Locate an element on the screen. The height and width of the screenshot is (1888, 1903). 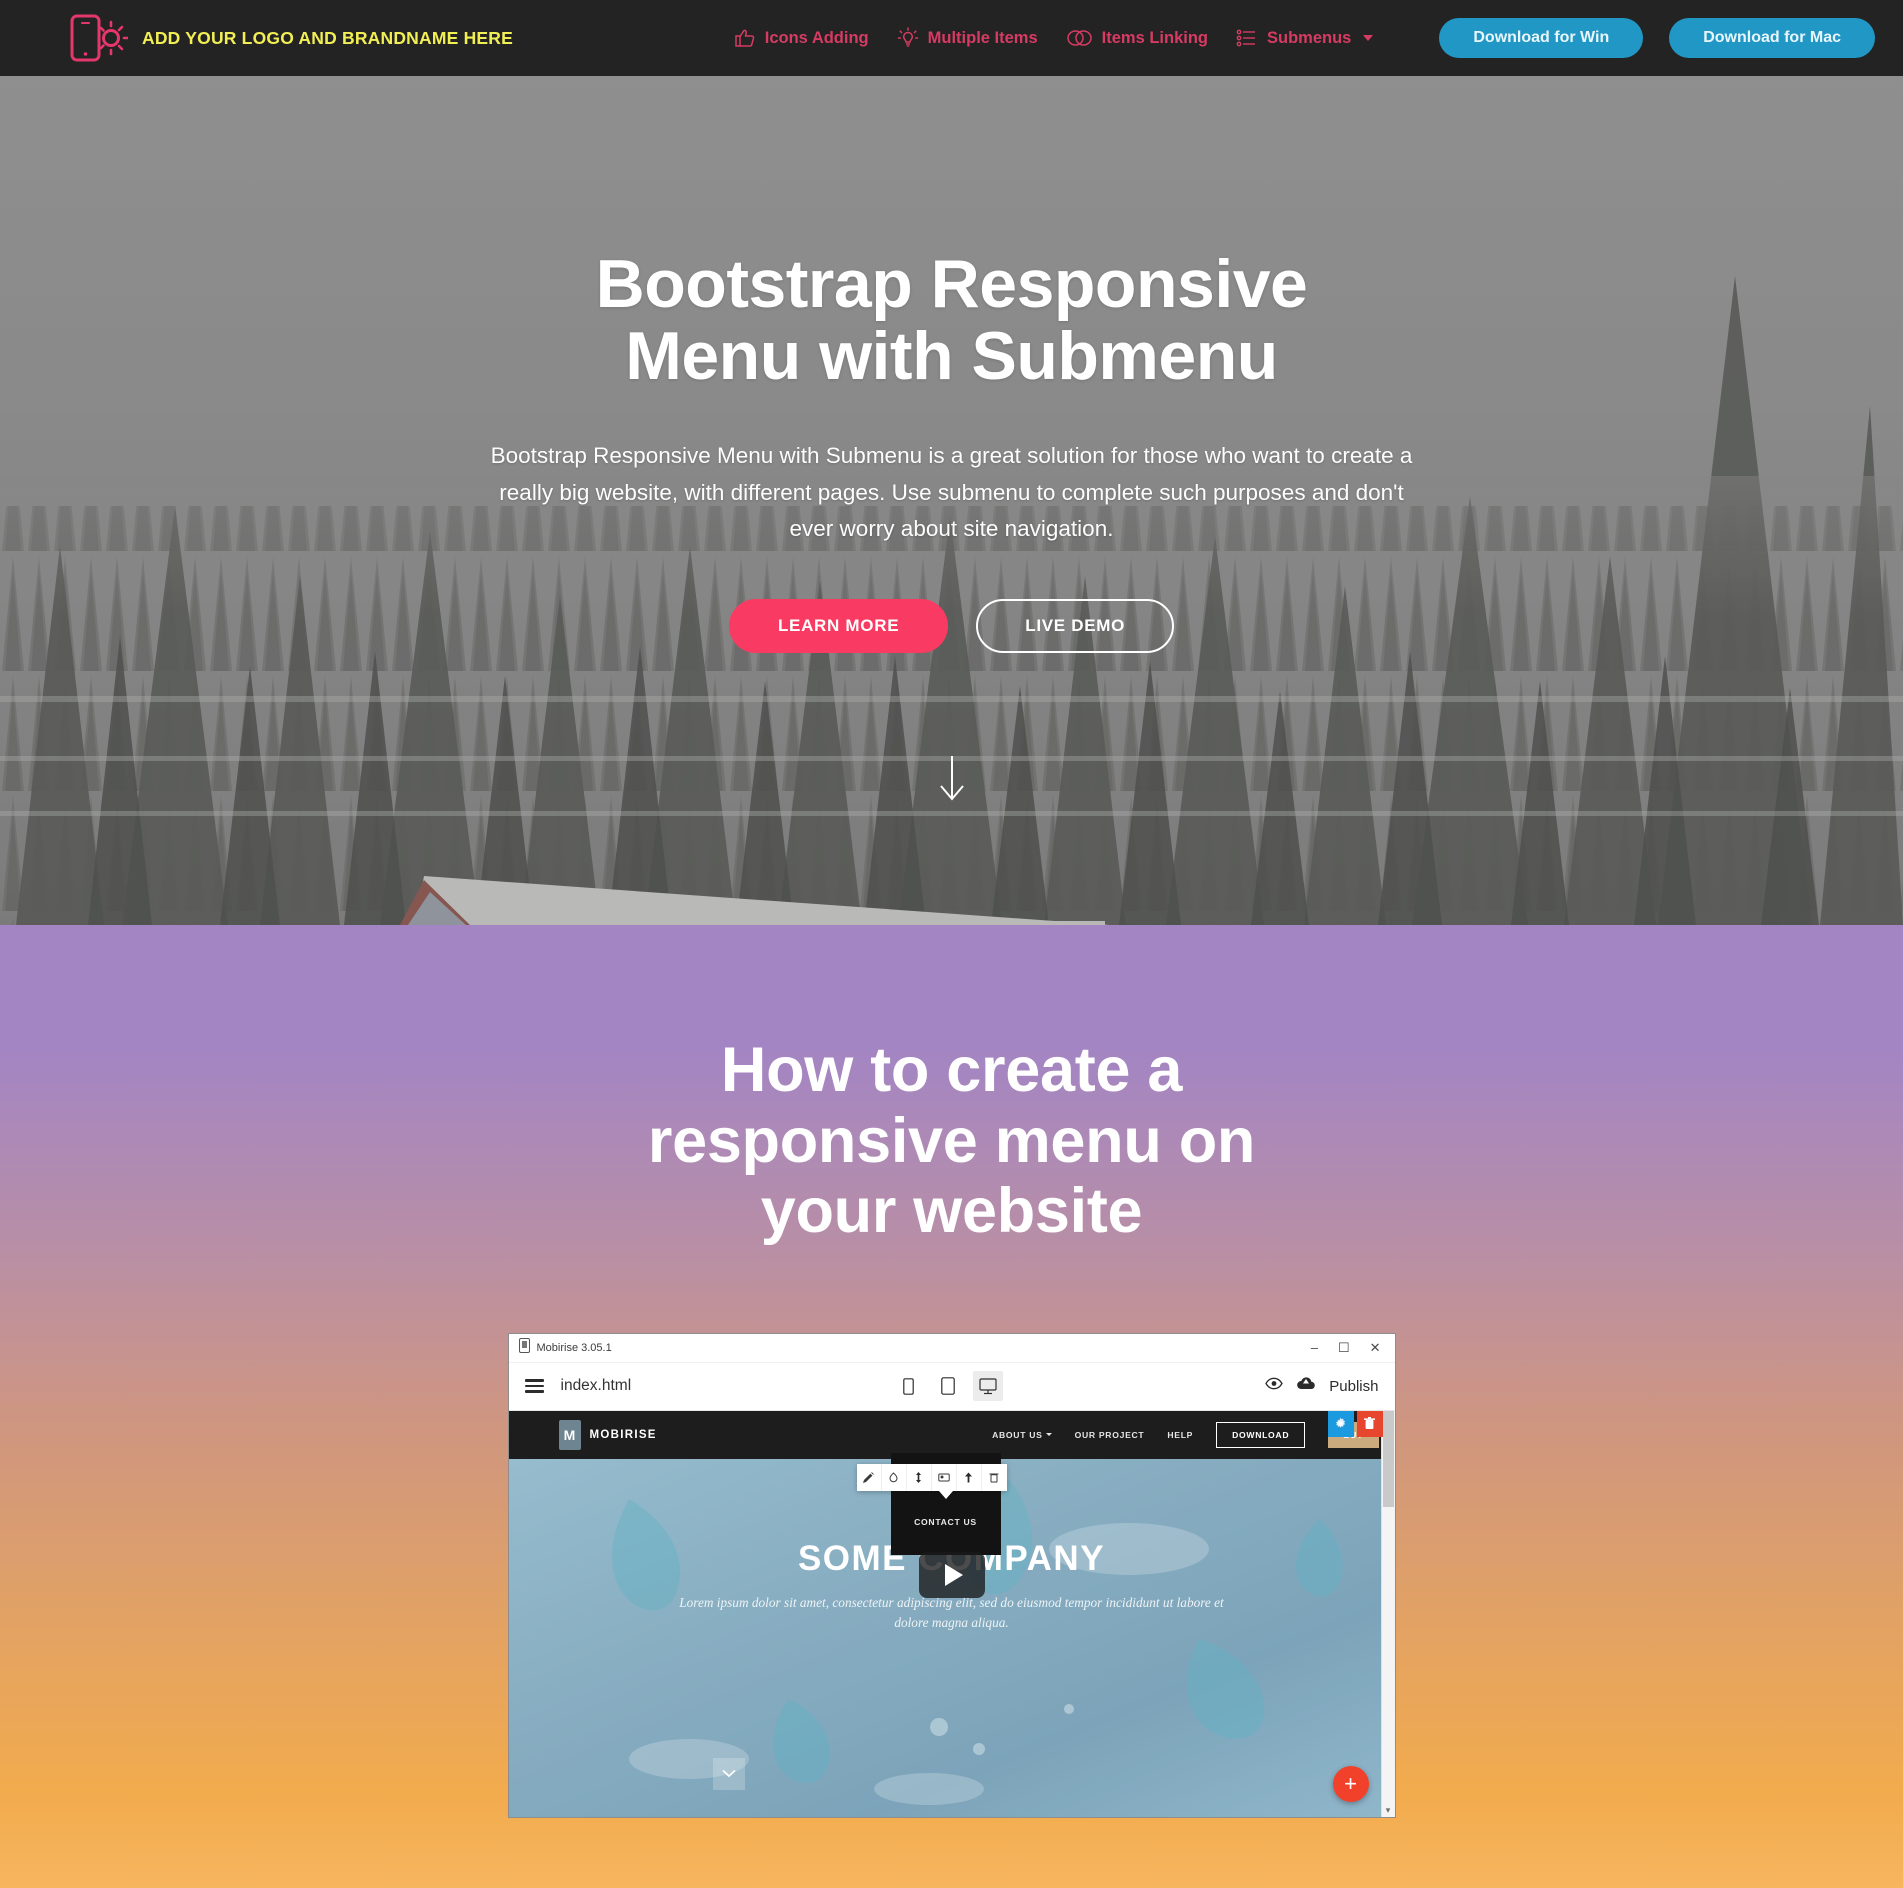
mobile-icon is located at coordinates (908, 1386).